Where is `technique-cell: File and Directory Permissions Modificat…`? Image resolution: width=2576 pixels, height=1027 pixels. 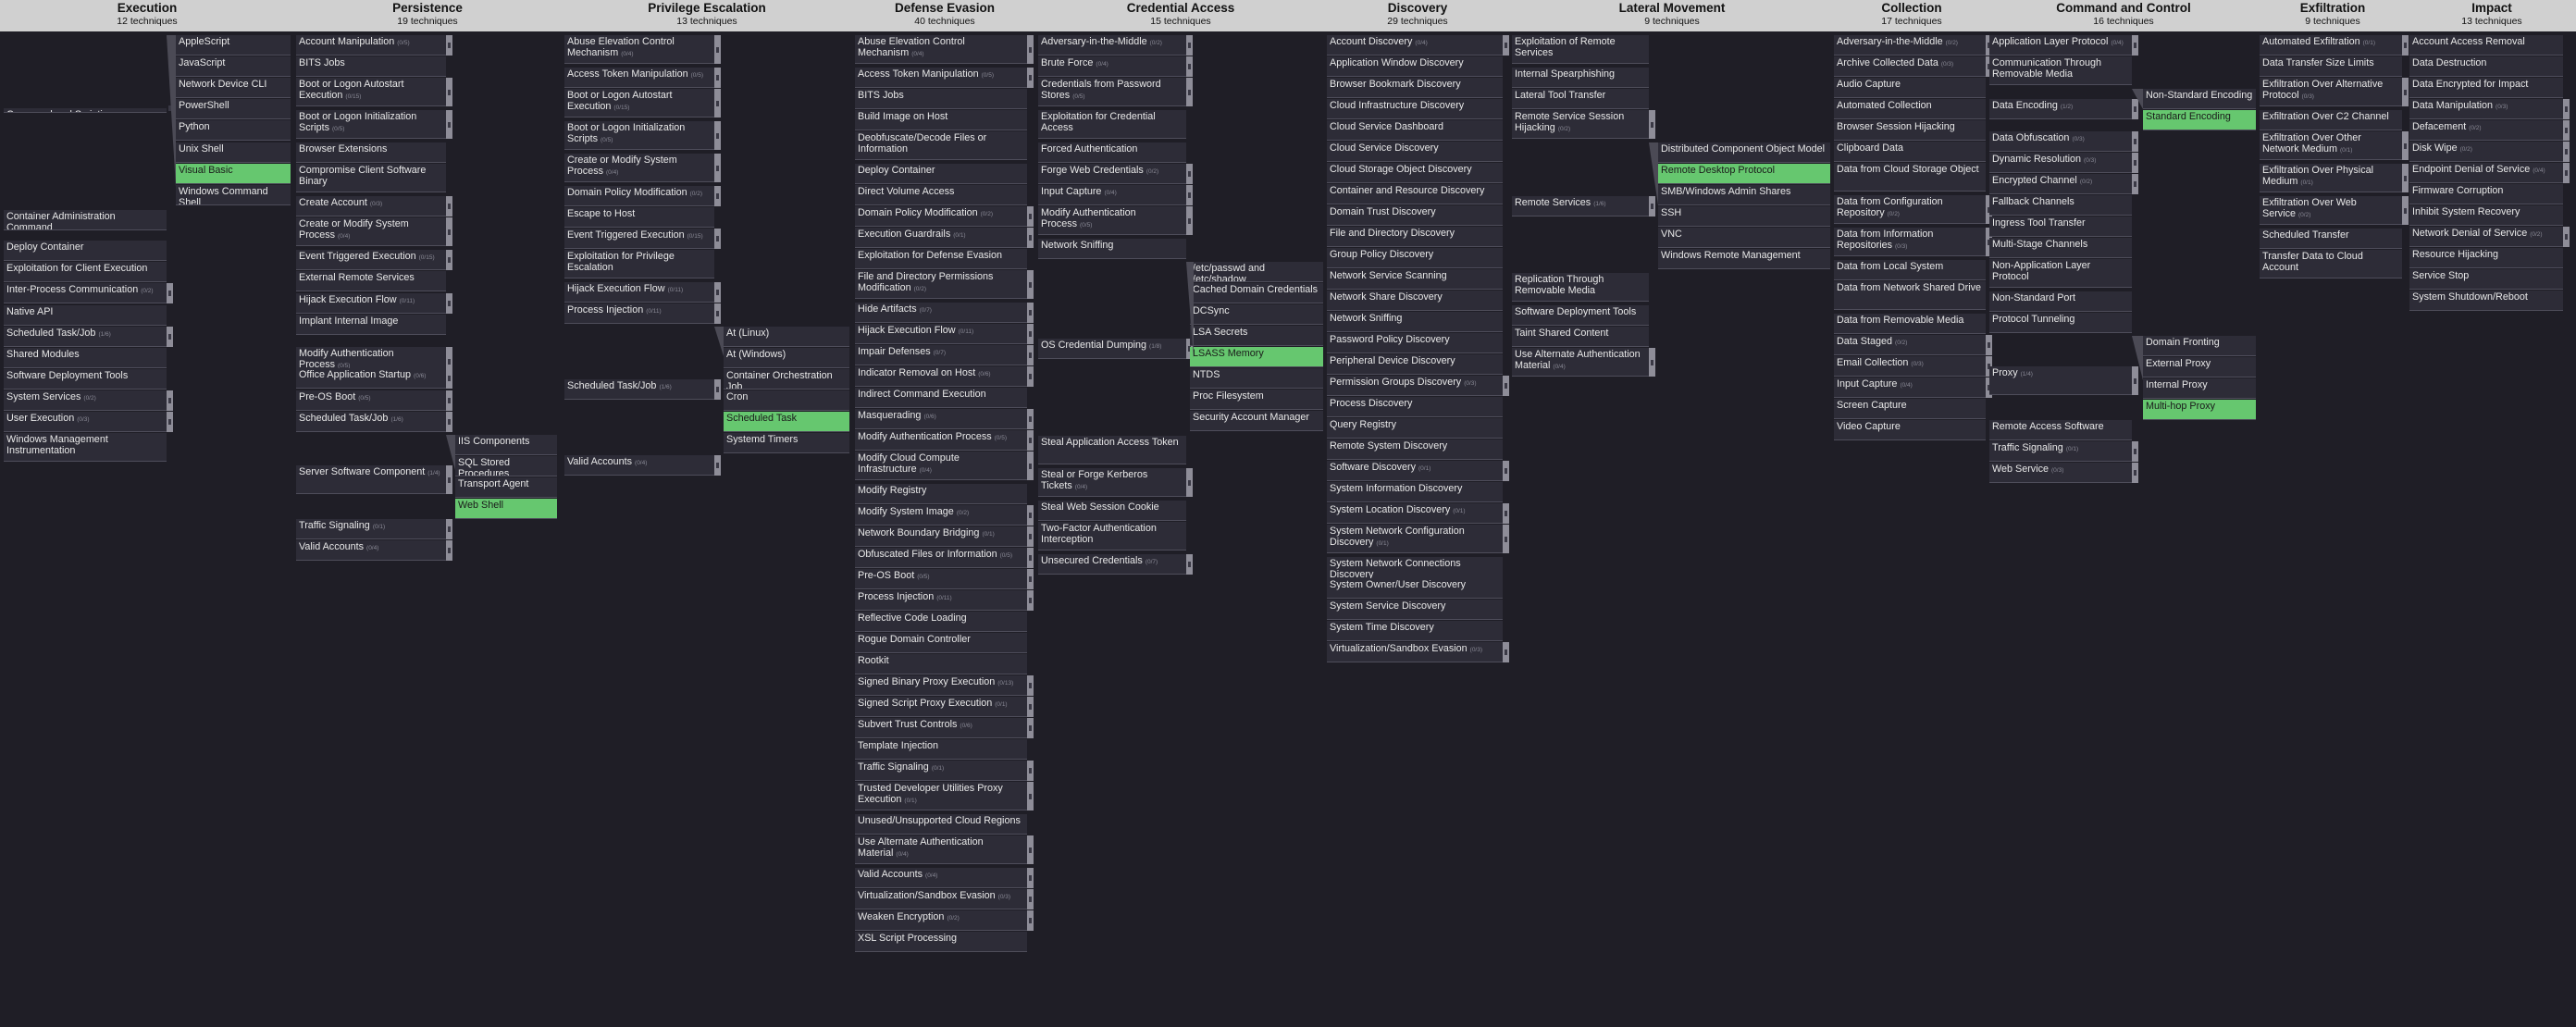 technique-cell: File and Directory Permissions Modificat… is located at coordinates (941, 284).